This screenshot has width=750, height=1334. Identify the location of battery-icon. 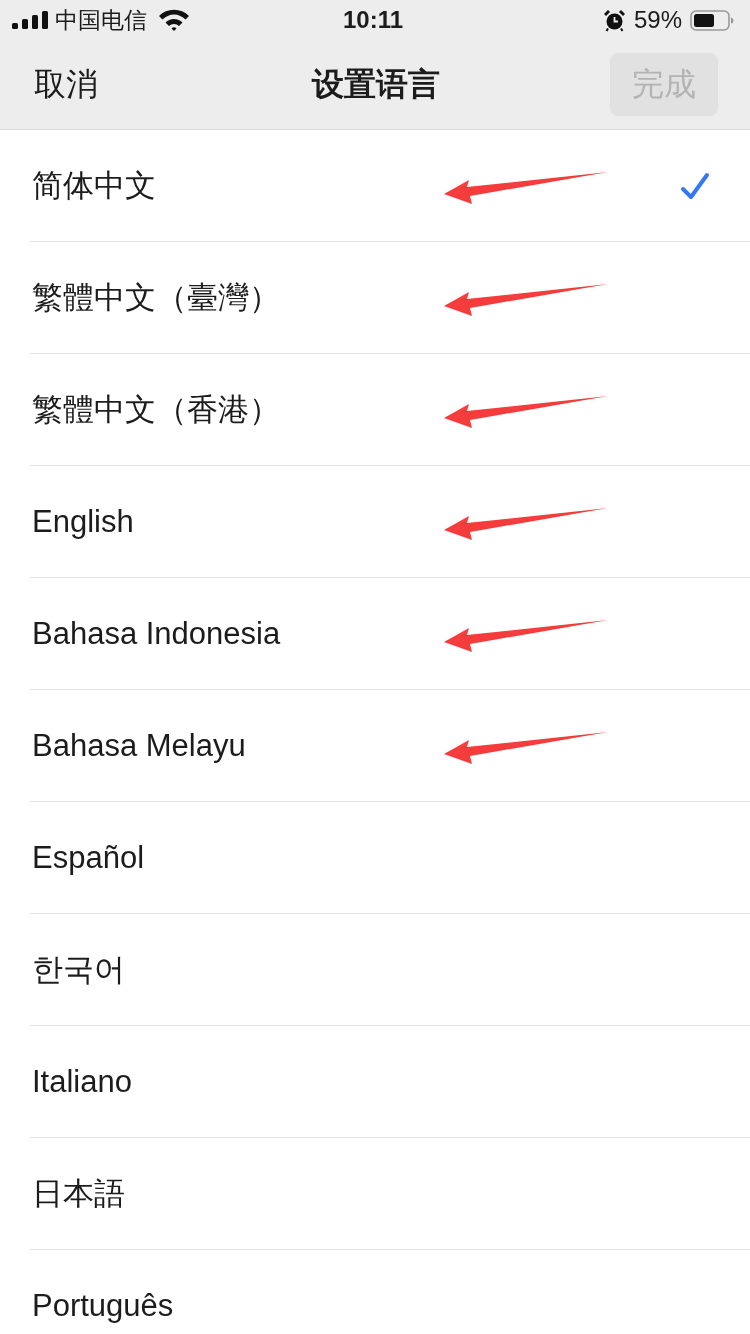
(712, 20).